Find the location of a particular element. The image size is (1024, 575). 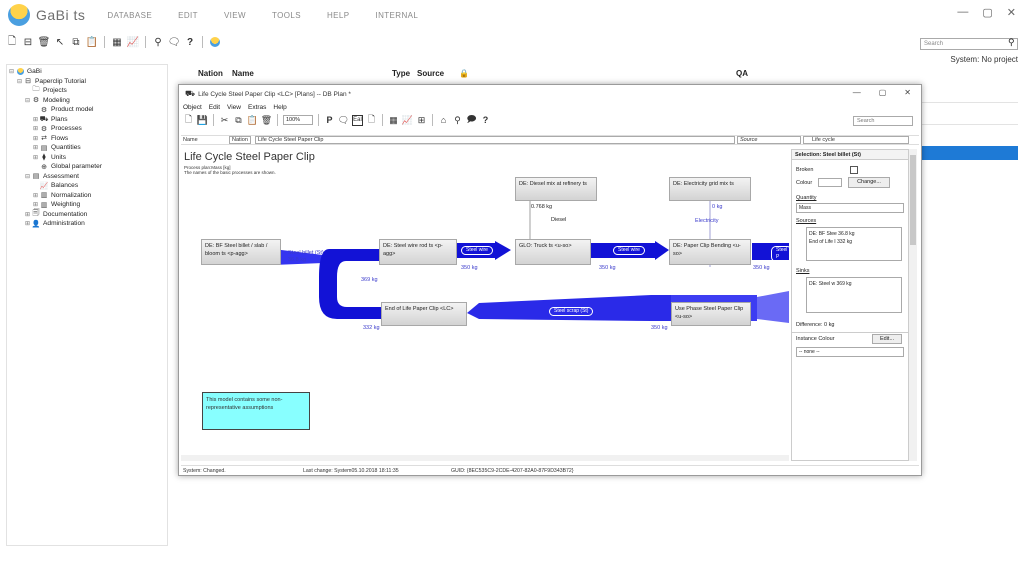

tree-item: ⊞ ⧫ Units is located at coordinates (88, 158).